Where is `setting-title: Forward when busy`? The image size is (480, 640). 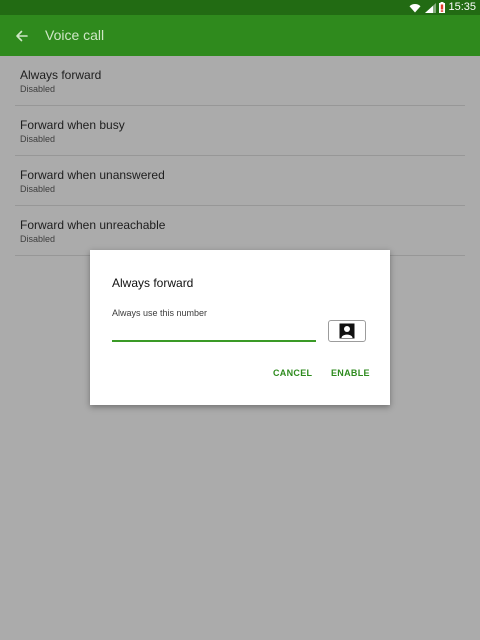
setting-title: Forward when busy is located at coordinates (72, 125).